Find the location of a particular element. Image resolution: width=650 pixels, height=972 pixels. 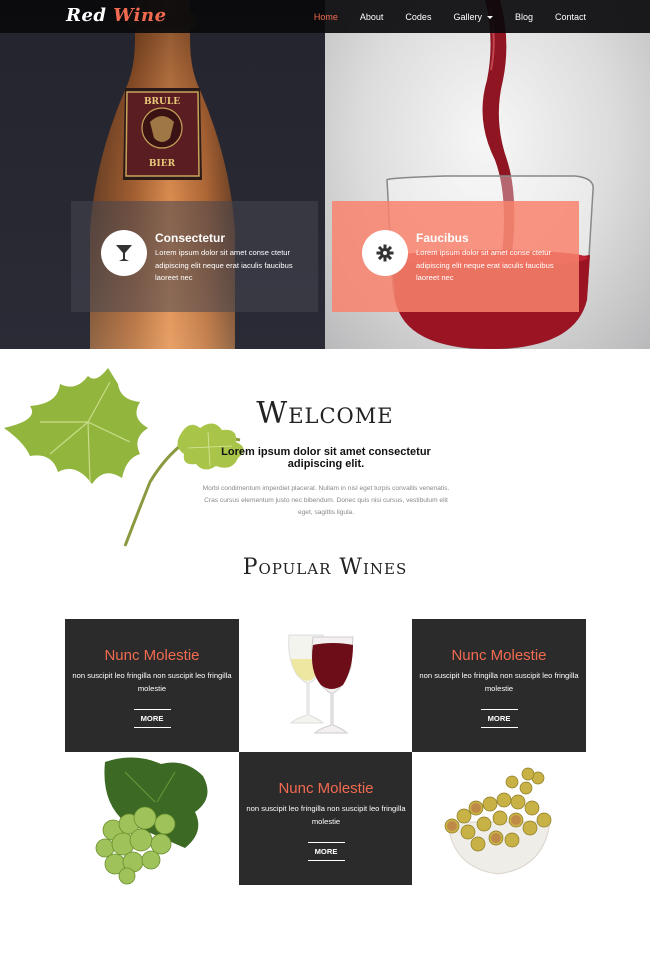

popular-wines-heading: Popular Wines is located at coordinates (325, 567).